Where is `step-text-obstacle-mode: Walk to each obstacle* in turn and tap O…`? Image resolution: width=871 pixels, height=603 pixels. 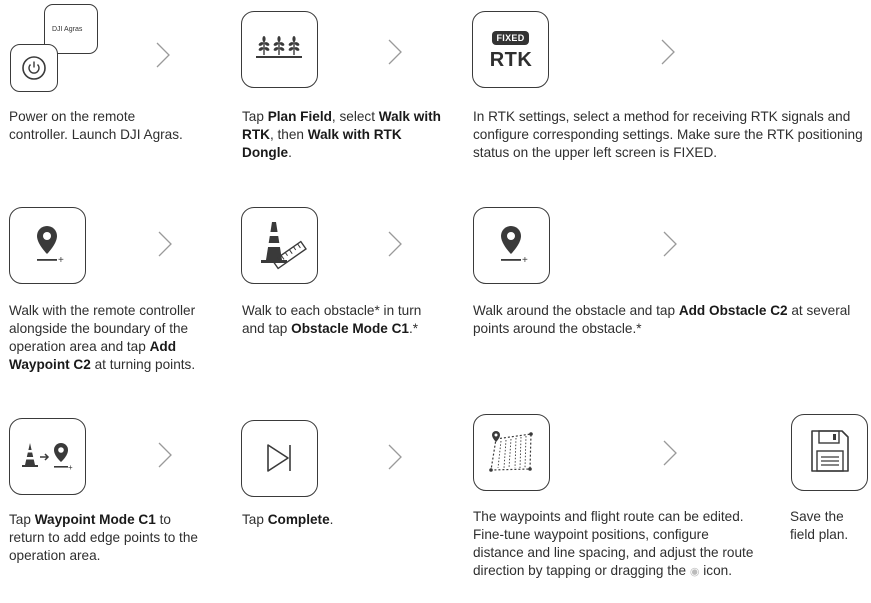 step-text-obstacle-mode: Walk to each obstacle* in turn and tap O… is located at coordinates (332, 320).